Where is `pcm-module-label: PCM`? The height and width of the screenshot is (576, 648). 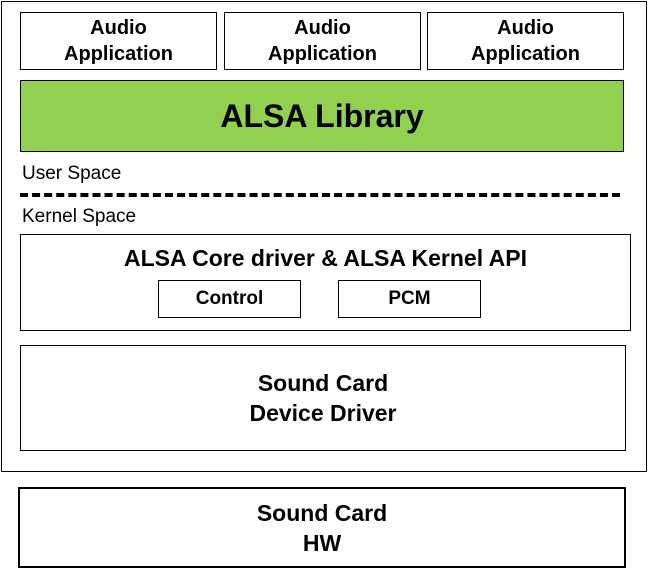
pcm-module-label: PCM is located at coordinates (409, 298).